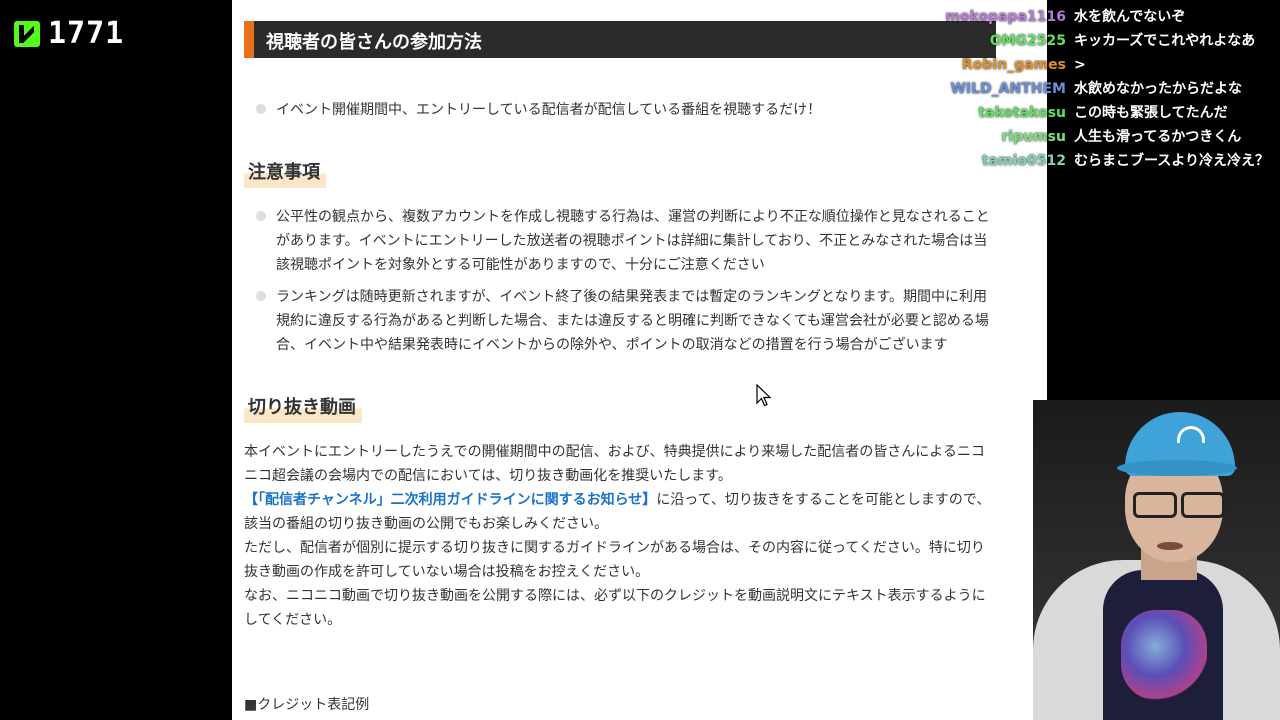 The image size is (1280, 720). Describe the element at coordinates (374, 42) in the screenshot. I see `section-title: 視聴者の皆さんの参加方法` at that location.